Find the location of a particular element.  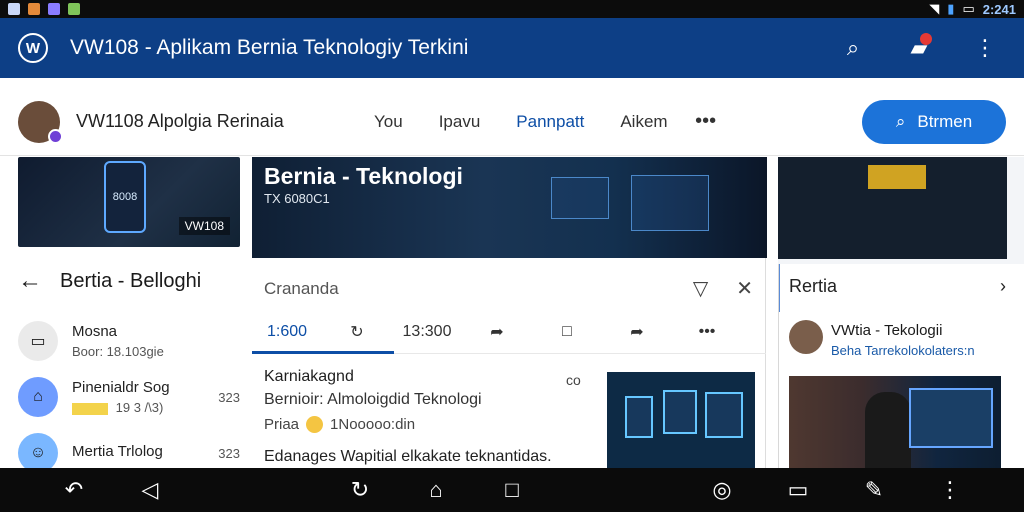

signal-icon: ▮ is located at coordinates (951, 8).